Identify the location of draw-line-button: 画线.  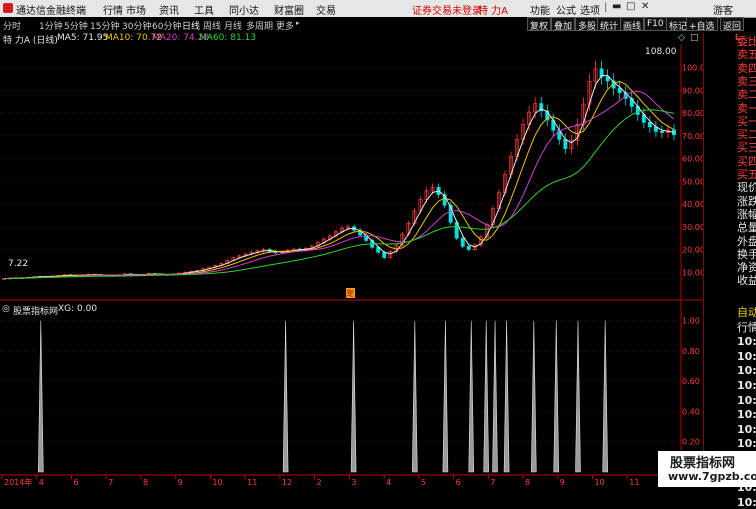
(632, 24).